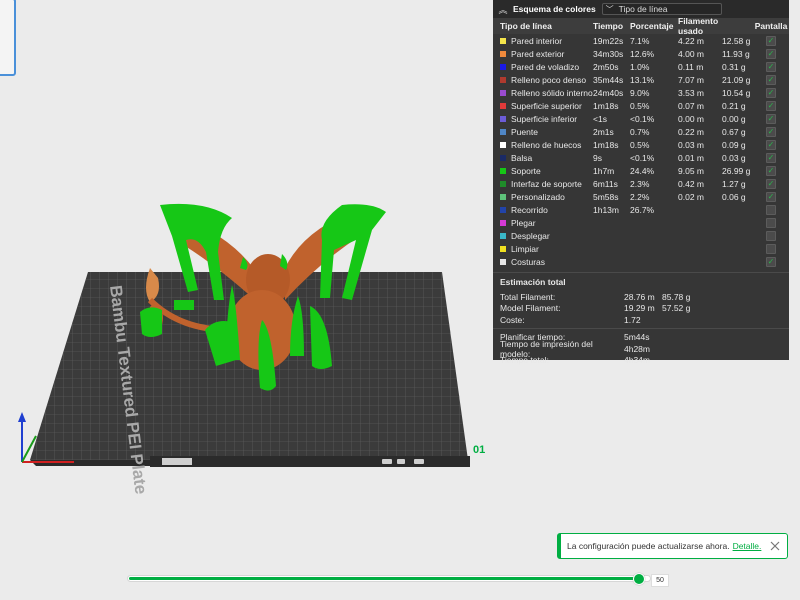 This screenshot has width=800, height=600. What do you see at coordinates (641, 309) in the screenshot?
I see `estimation-row: Model Filament: 19.29 m 57.52 g` at bounding box center [641, 309].